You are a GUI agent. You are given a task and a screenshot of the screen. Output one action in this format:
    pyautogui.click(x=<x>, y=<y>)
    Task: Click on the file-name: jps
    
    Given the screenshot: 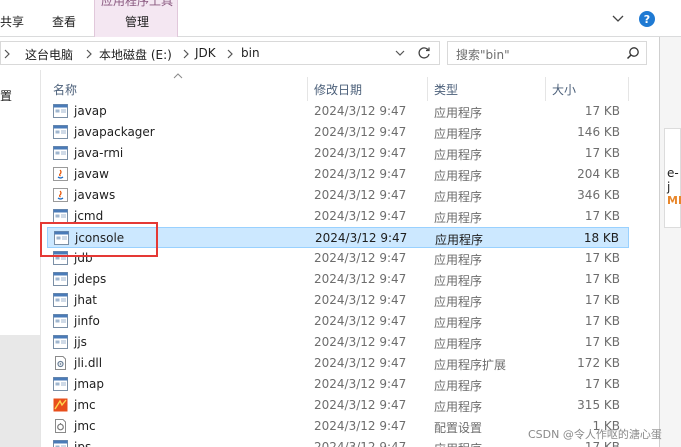 What is the action you would take?
    pyautogui.click(x=83, y=443)
    